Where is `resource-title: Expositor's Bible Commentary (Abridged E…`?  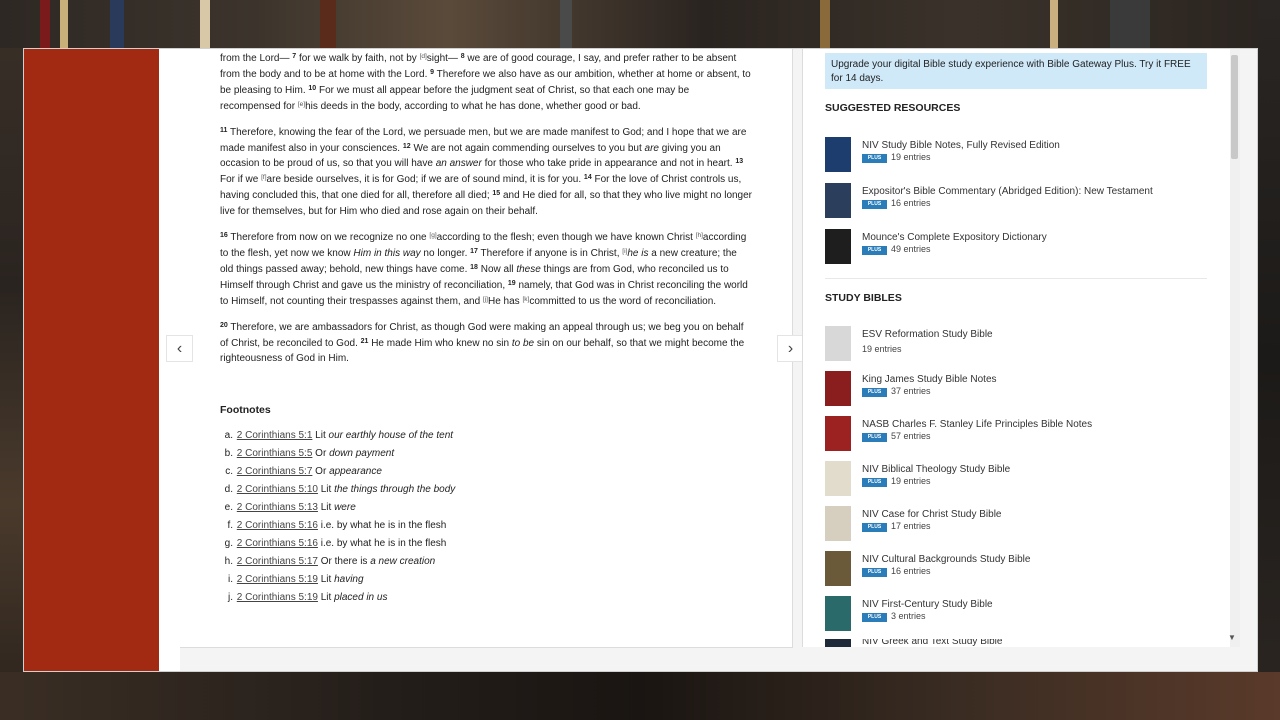
resource-title: Expositor's Bible Commentary (Abridged E… is located at coordinates (1007, 191).